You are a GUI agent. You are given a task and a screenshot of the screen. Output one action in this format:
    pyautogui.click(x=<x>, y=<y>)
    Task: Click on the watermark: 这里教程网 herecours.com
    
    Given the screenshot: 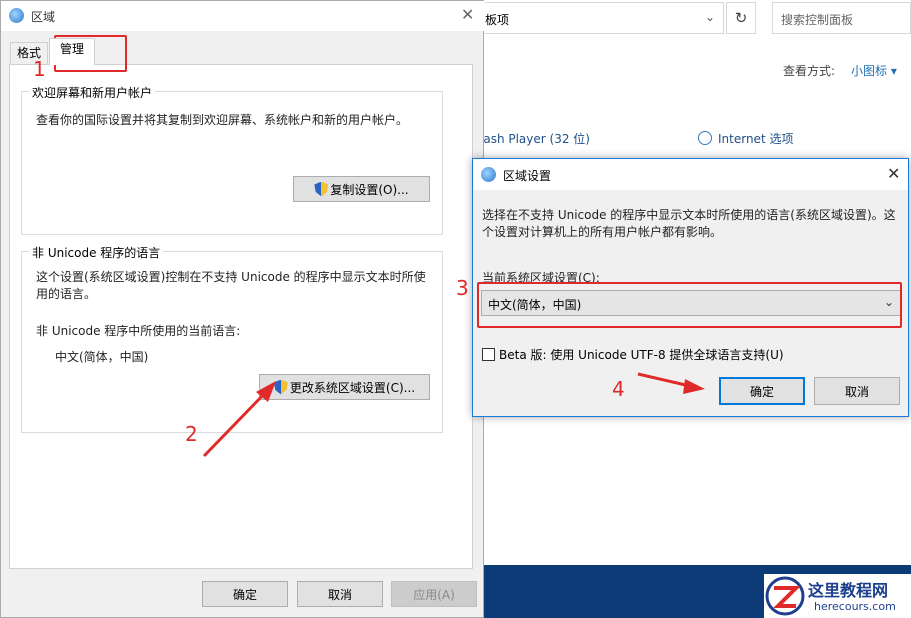 What is the action you would take?
    pyautogui.click(x=837, y=596)
    